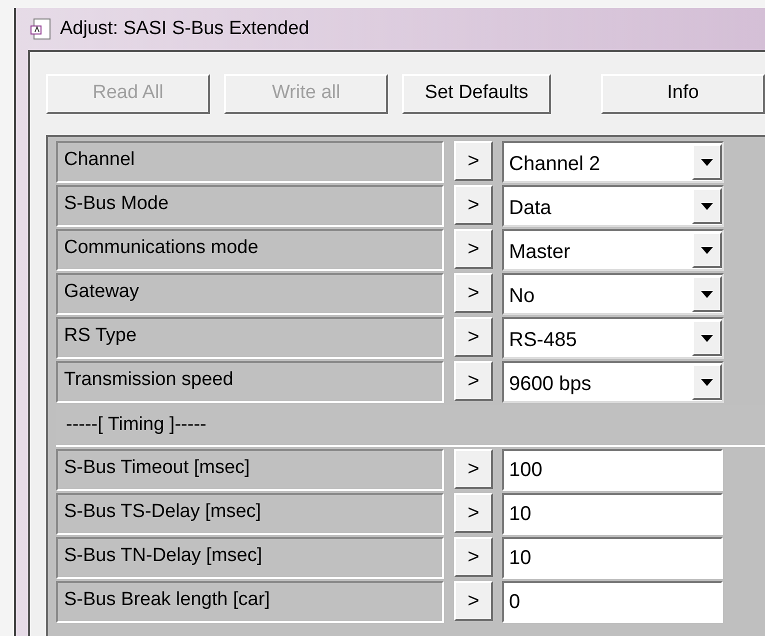  What do you see at coordinates (613, 338) in the screenshot?
I see `dropdown: RS-485` at bounding box center [613, 338].